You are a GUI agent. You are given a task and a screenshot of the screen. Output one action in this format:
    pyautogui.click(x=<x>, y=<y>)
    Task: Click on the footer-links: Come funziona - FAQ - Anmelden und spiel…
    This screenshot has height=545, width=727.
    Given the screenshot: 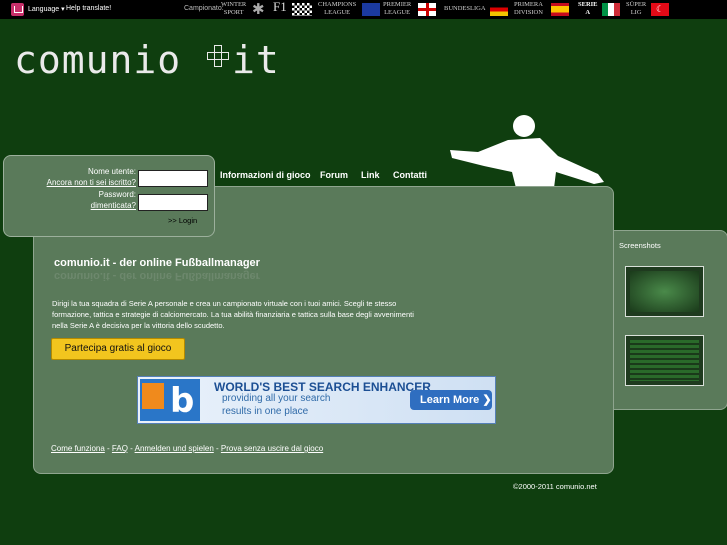 What is the action you would take?
    pyautogui.click(x=187, y=448)
    